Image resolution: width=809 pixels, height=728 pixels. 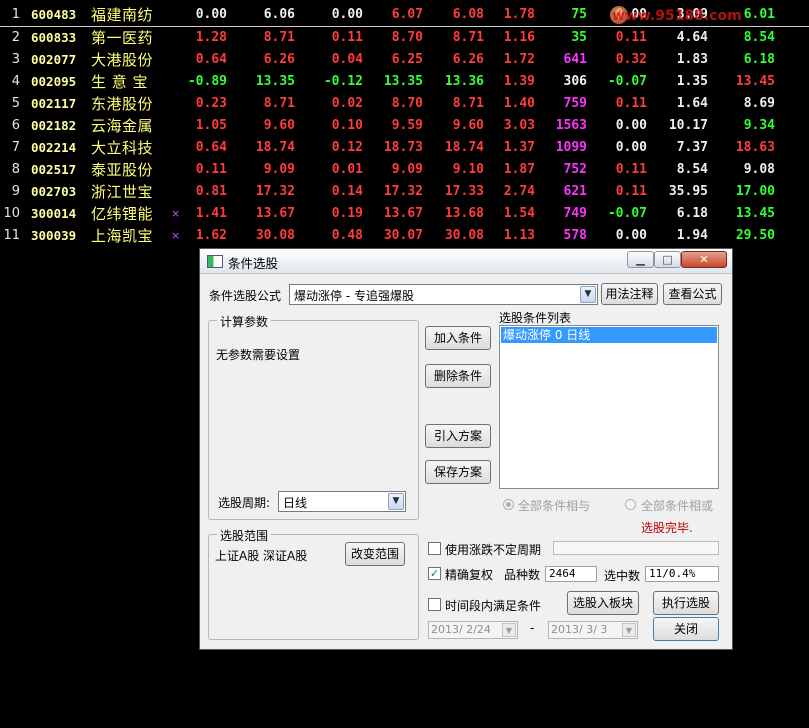 I want to click on date-to-picker: 2013/ 3/ 3 ▼, so click(x=593, y=630).